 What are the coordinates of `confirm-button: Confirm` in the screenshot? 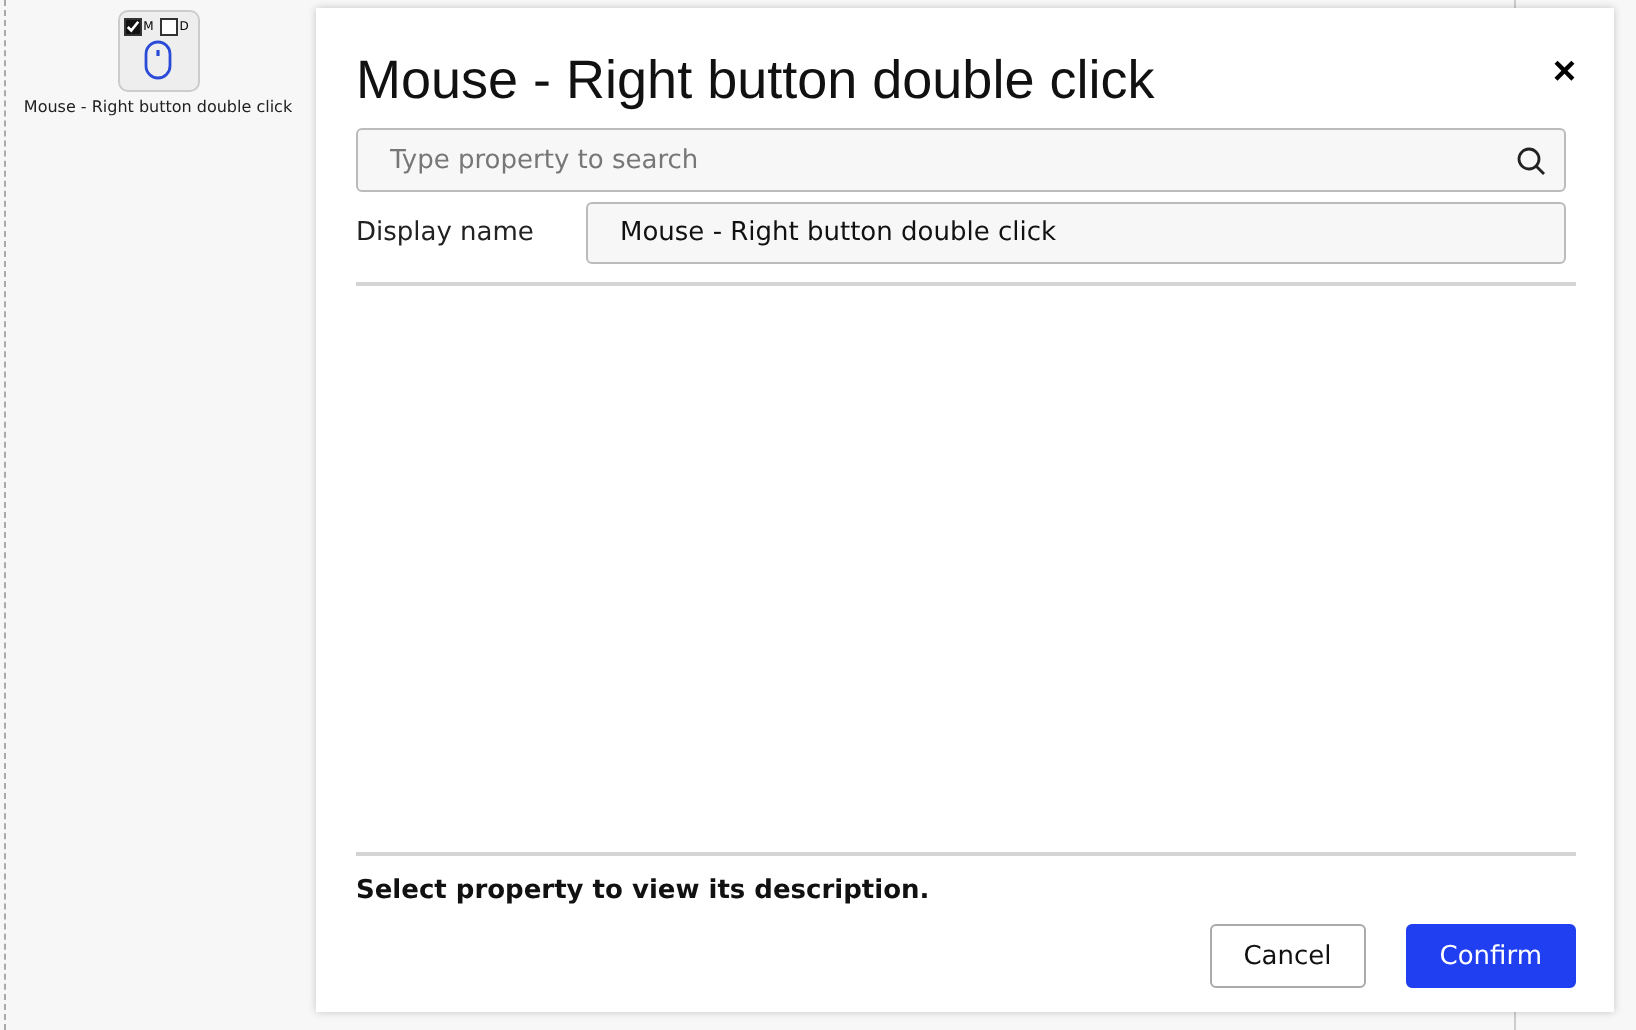 It's located at (1490, 956).